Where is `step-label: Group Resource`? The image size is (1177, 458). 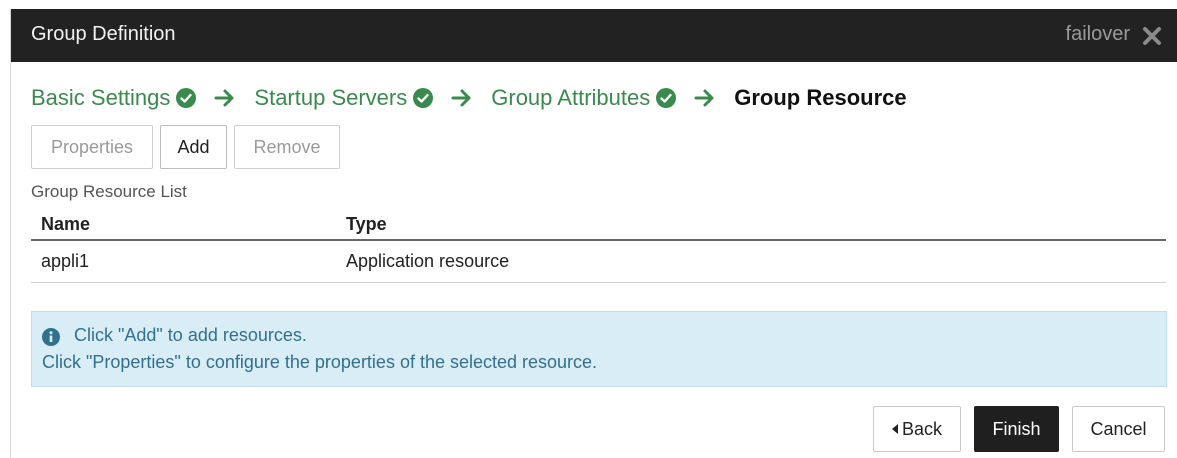
step-label: Group Resource is located at coordinates (820, 97).